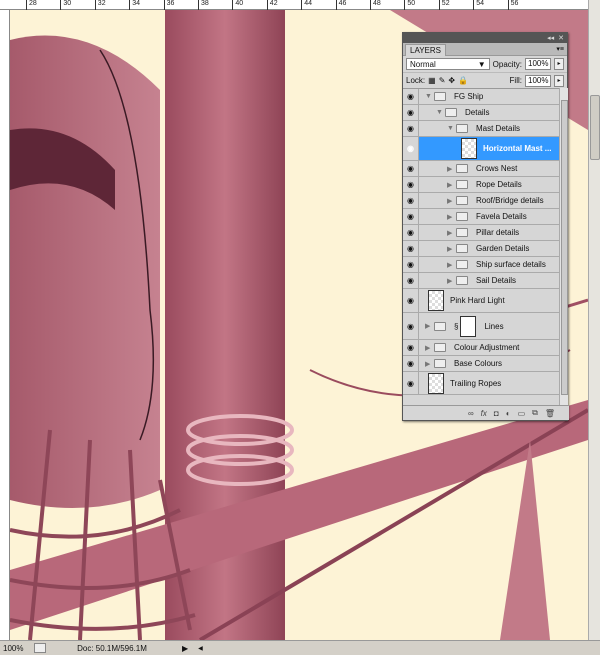  What do you see at coordinates (538, 80) in the screenshot?
I see `fill-input: 100%` at bounding box center [538, 80].